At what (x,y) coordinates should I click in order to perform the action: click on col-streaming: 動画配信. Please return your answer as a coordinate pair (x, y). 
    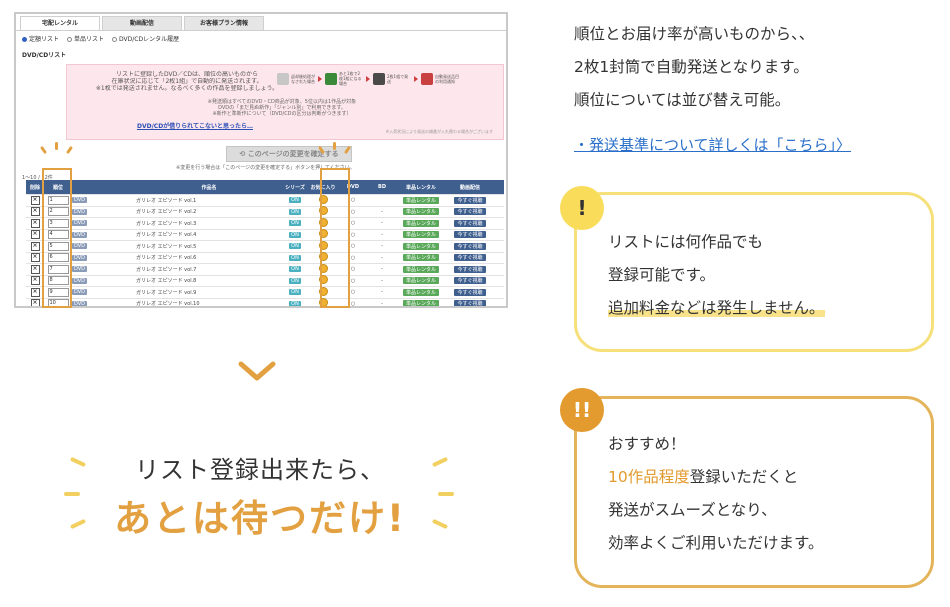
    Looking at the image, I should click on (469, 187).